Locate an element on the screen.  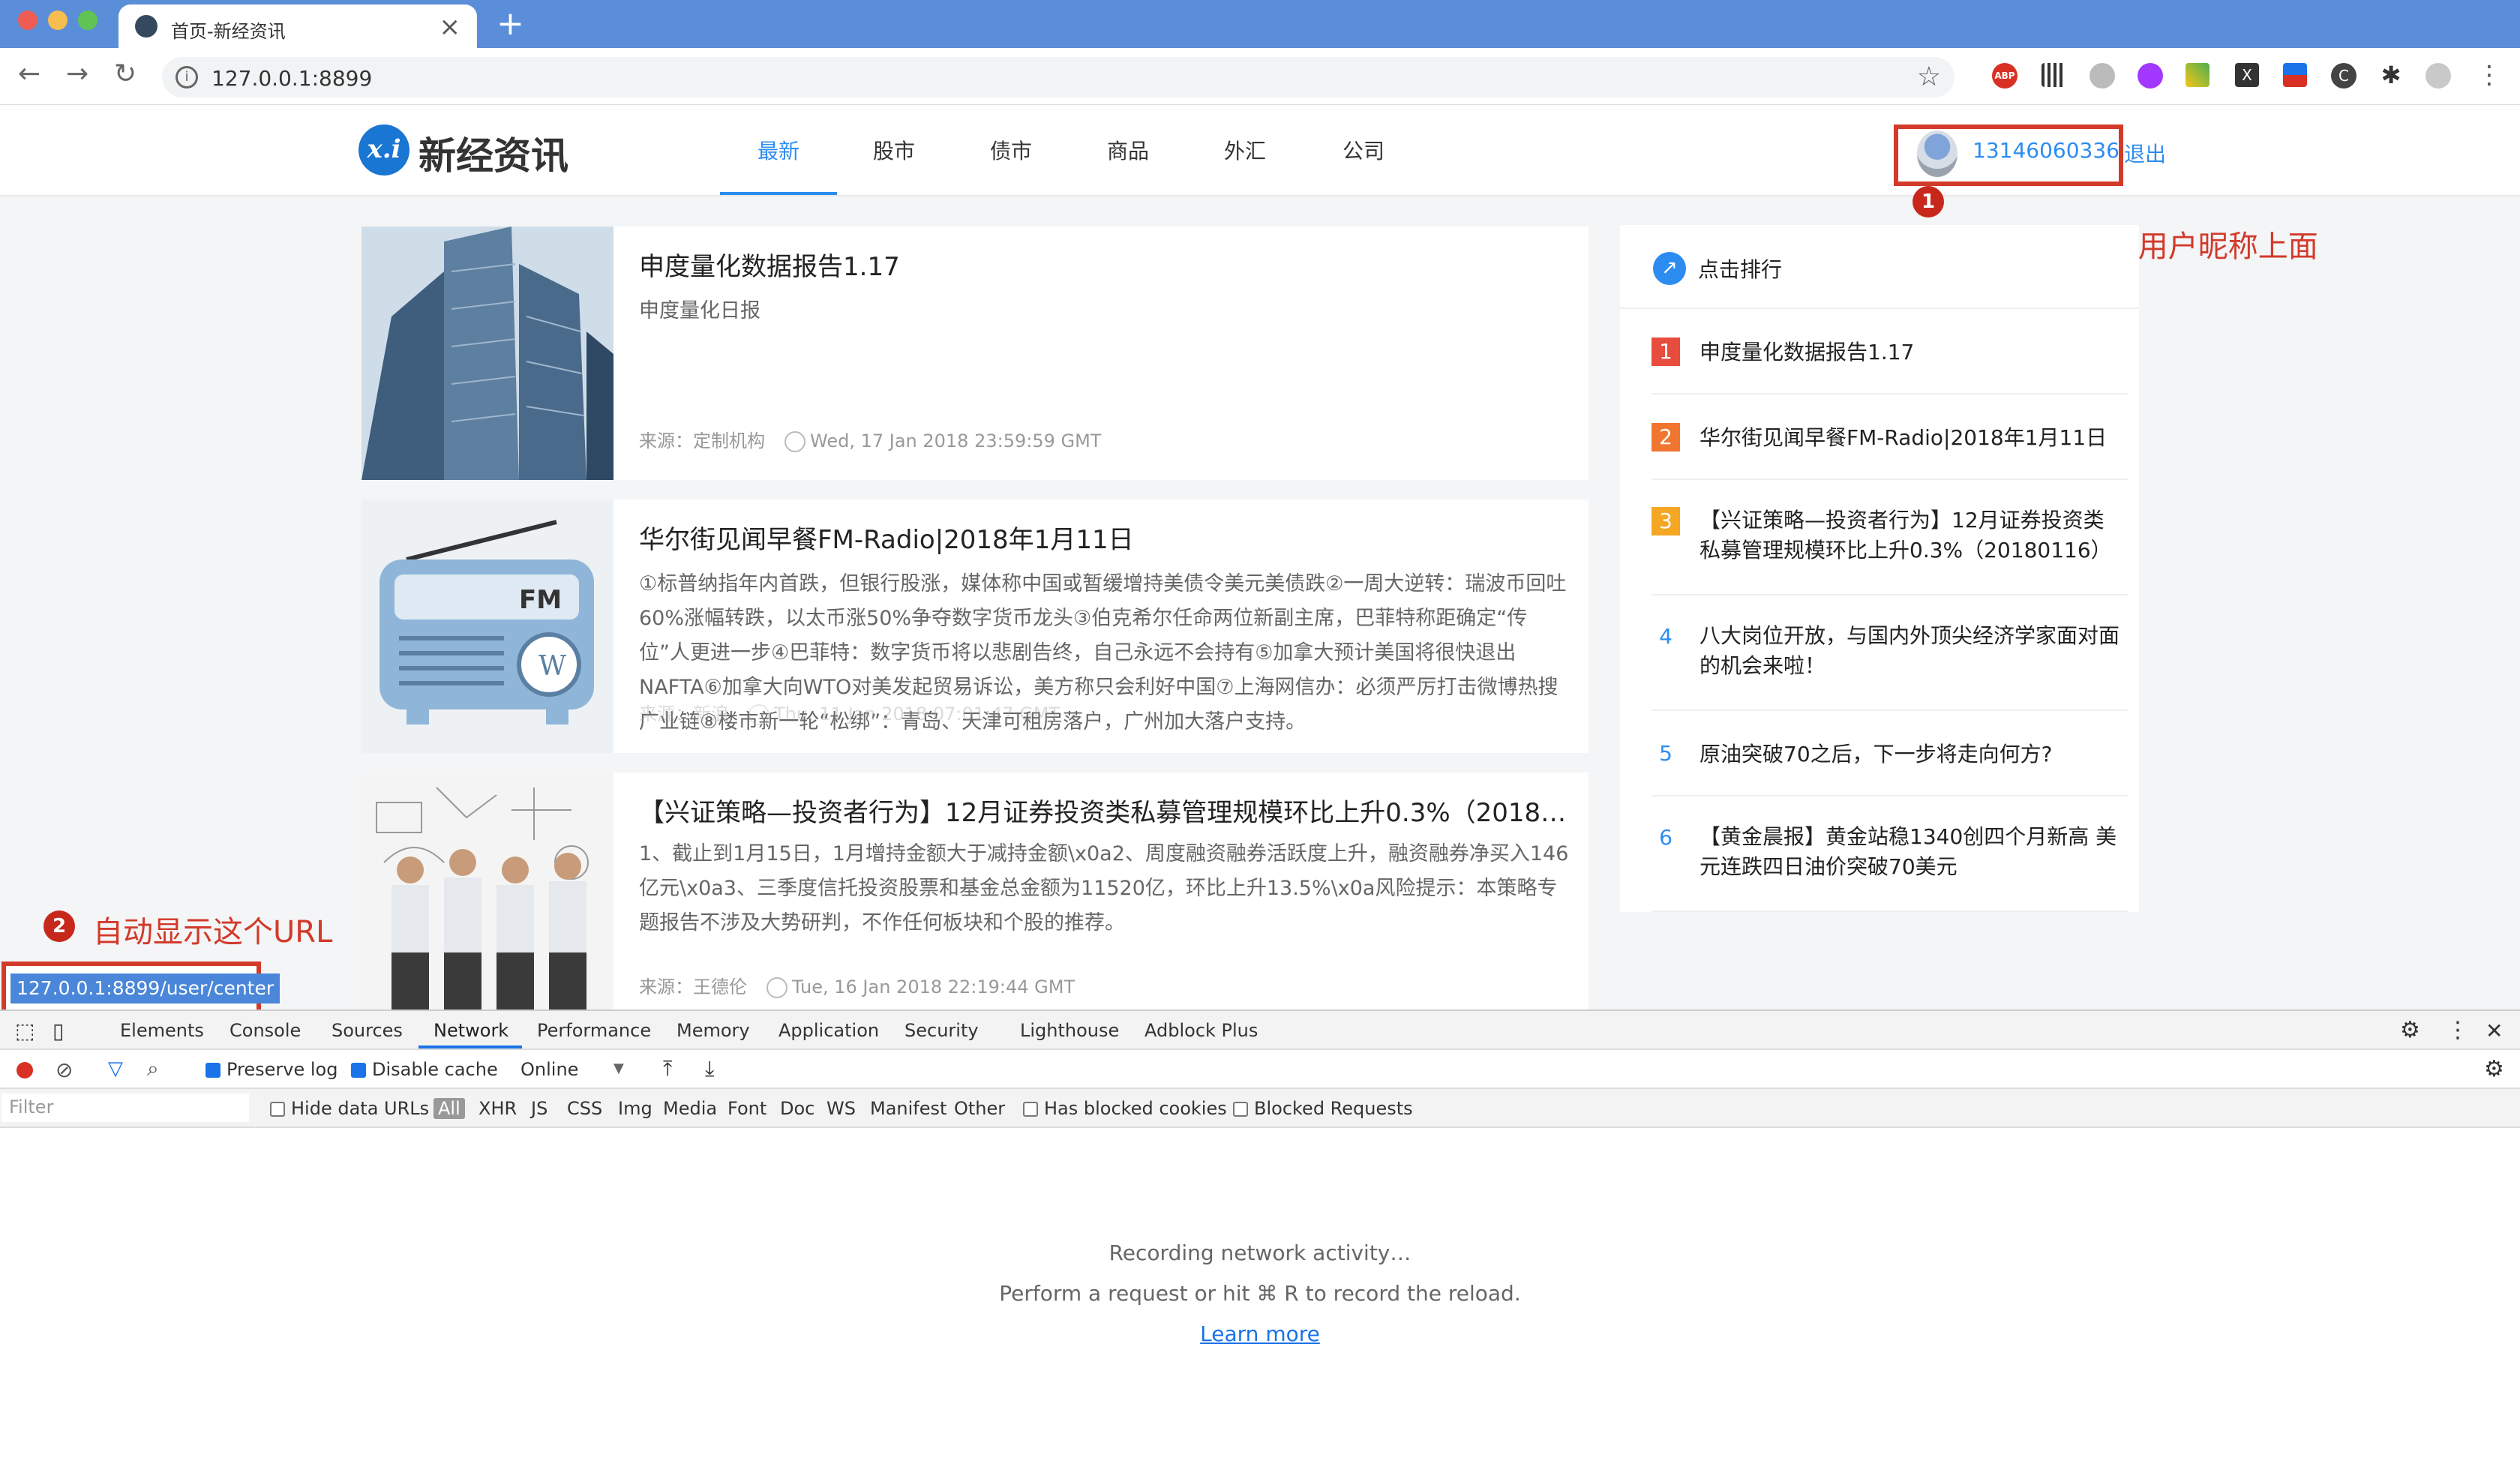
browser-menu-icon: ⋮ is located at coordinates (2489, 75).